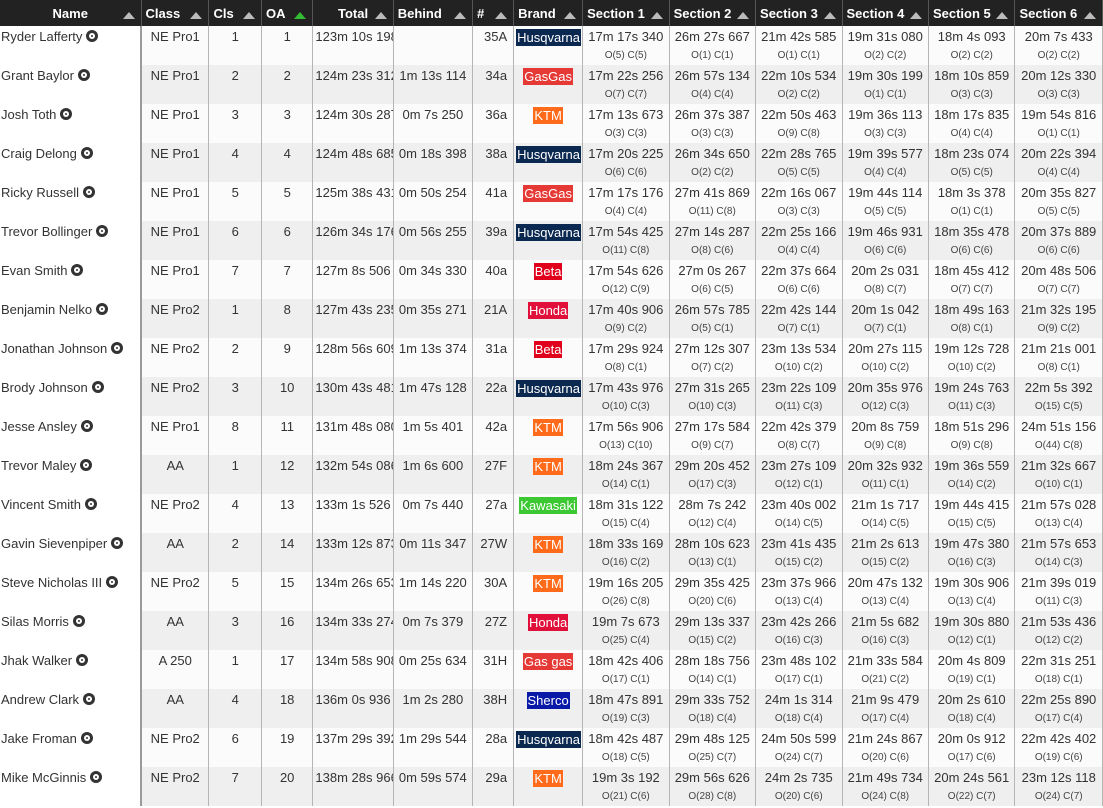  What do you see at coordinates (175, 474) in the screenshot?
I see `class-cell: AA` at bounding box center [175, 474].